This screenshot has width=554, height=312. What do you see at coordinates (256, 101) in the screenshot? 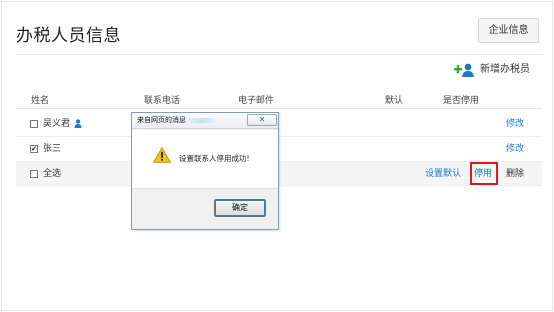
I see `column-header-email: 电子邮件` at bounding box center [256, 101].